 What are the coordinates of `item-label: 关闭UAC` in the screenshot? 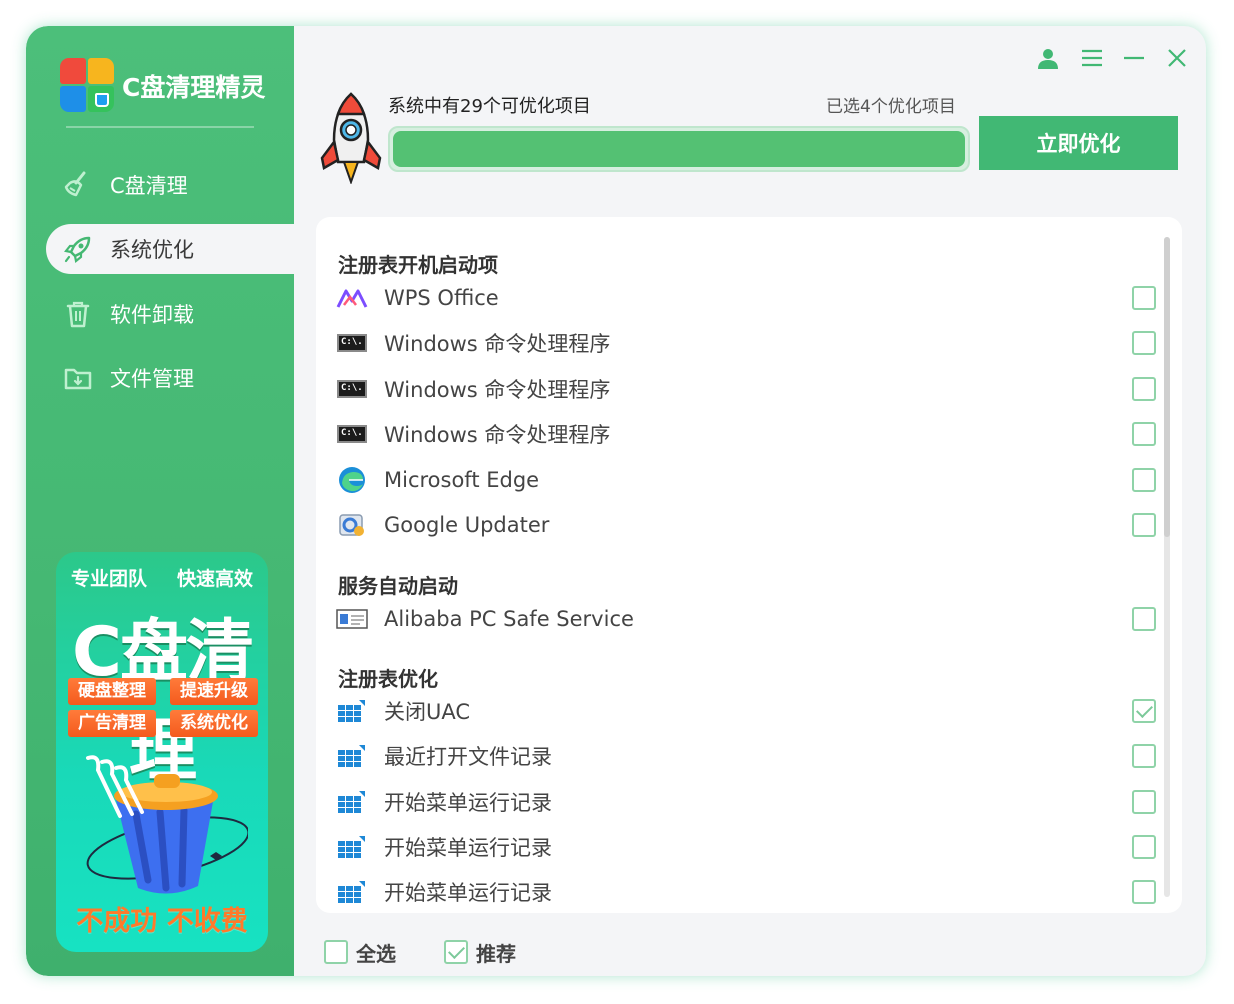 It's located at (427, 712).